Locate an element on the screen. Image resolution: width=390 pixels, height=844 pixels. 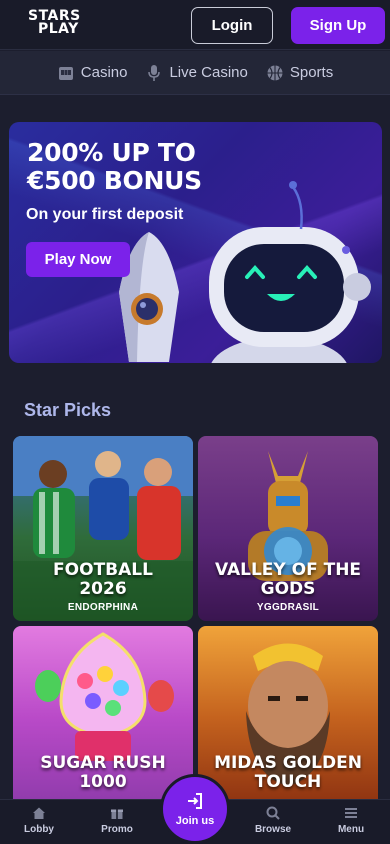
game-title: FOOTBALL 2026 is located at coordinates (103, 580).